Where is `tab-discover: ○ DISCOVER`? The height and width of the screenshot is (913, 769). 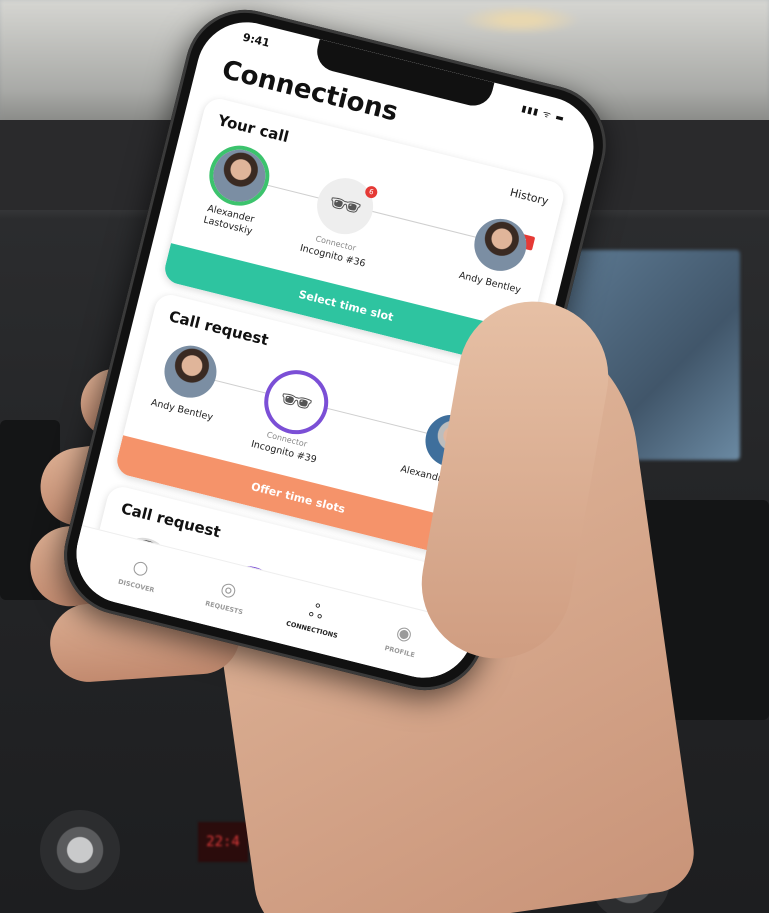
tab-discover: ○ DISCOVER is located at coordinates (139, 574).